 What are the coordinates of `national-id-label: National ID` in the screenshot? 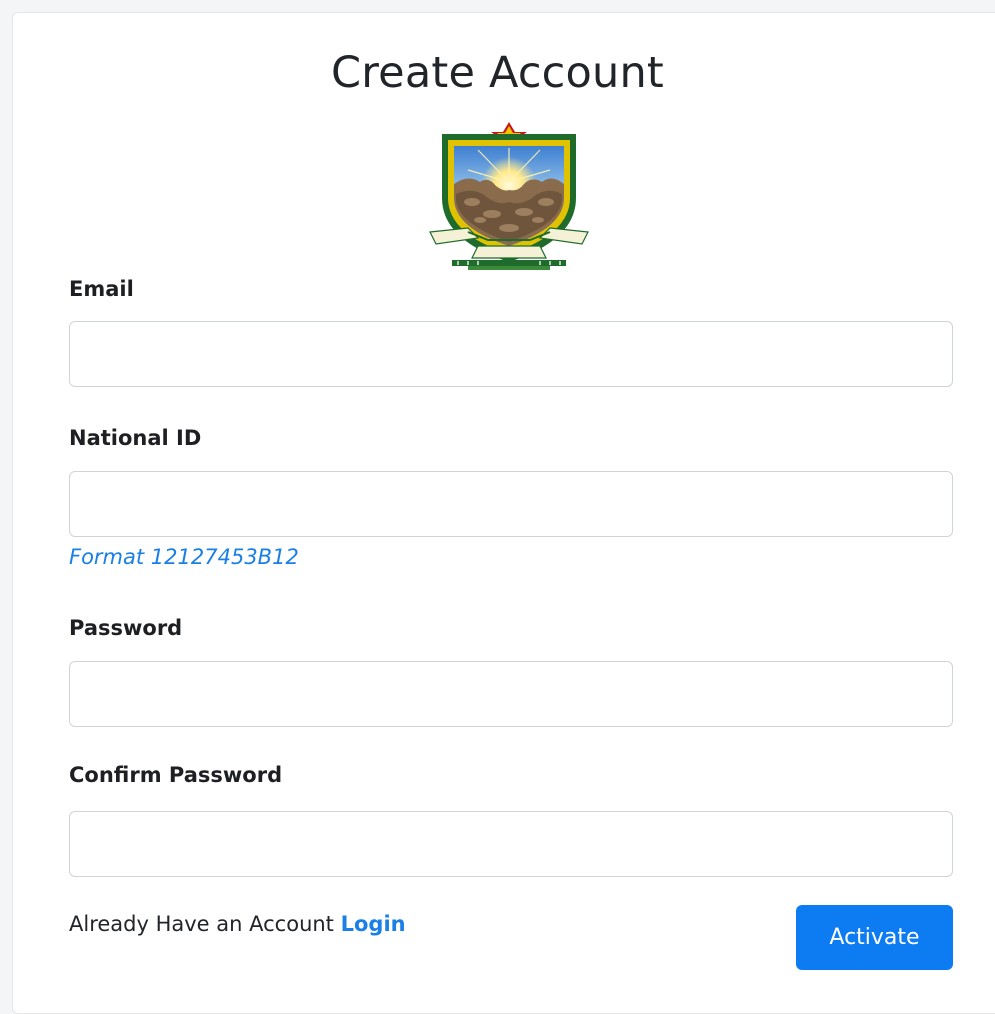 It's located at (135, 438).